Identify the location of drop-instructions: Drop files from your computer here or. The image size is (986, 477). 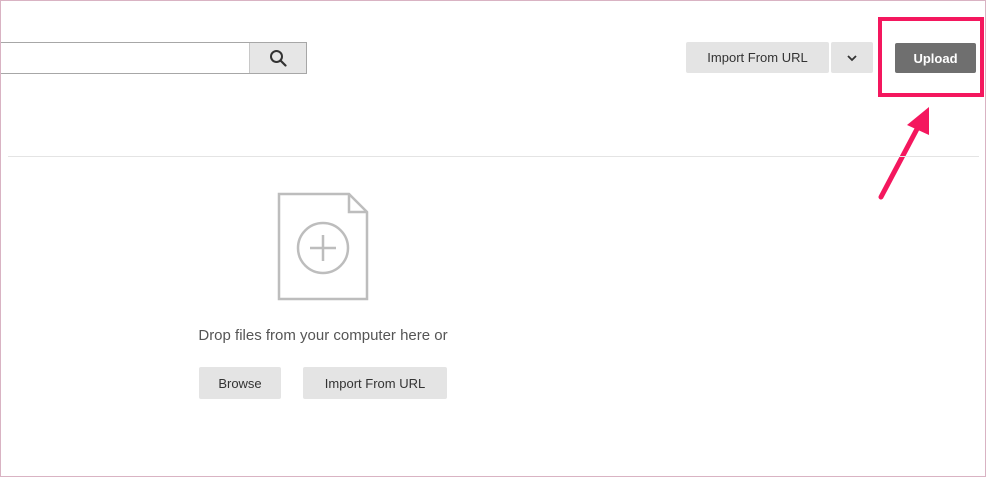
(323, 335).